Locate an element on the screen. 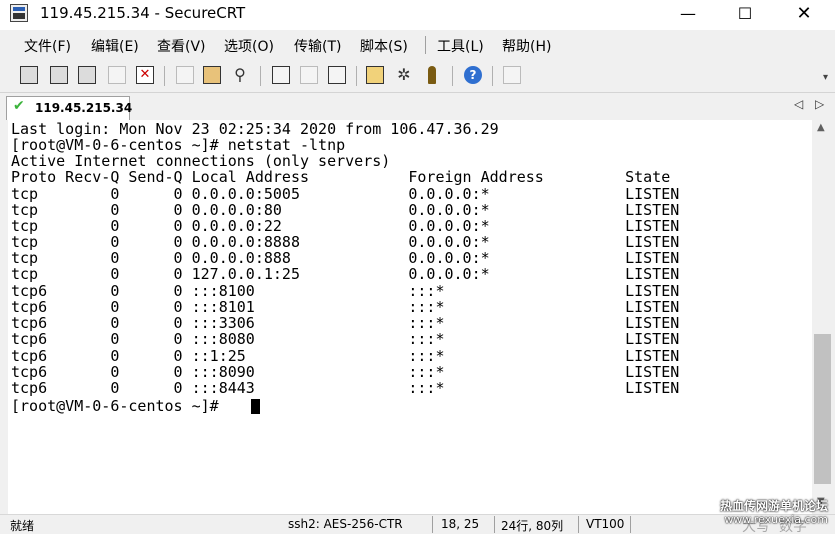 The height and width of the screenshot is (536, 835). window-frame-left is located at coordinates (4, 317).